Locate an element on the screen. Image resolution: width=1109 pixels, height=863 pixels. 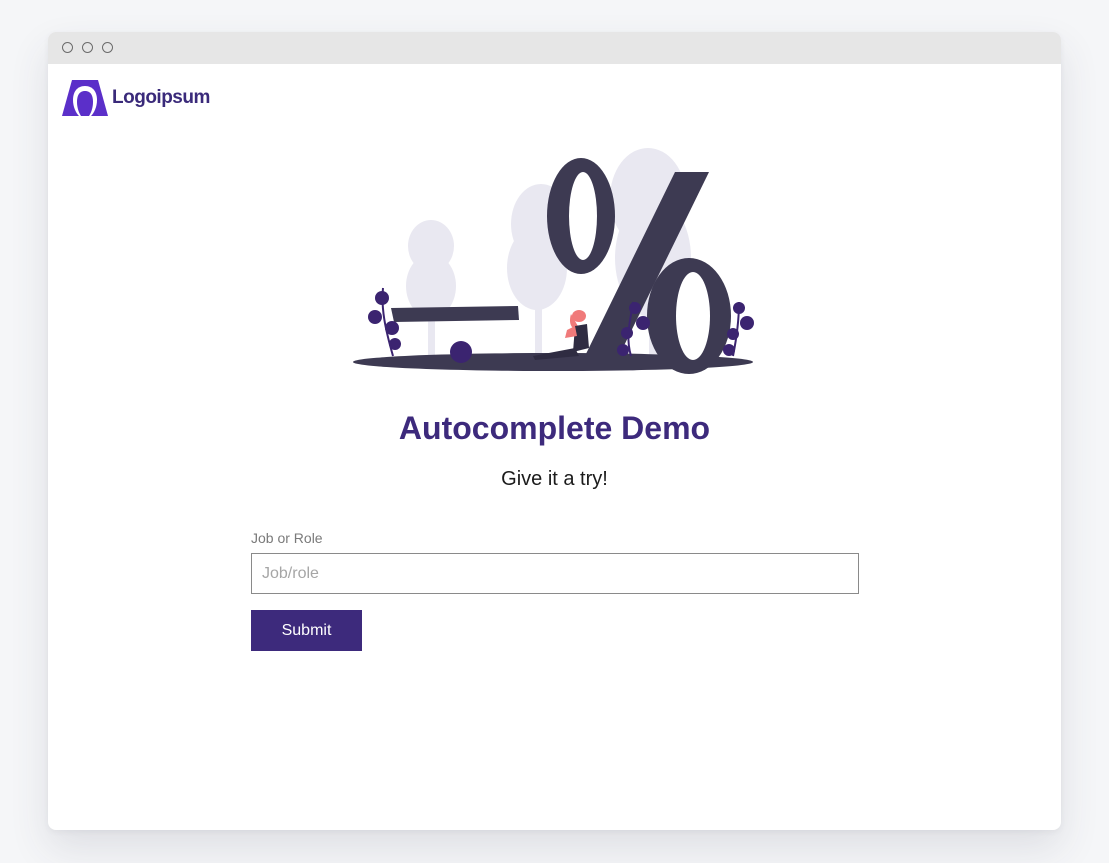
window-maximize-button is located at coordinates (107, 47).